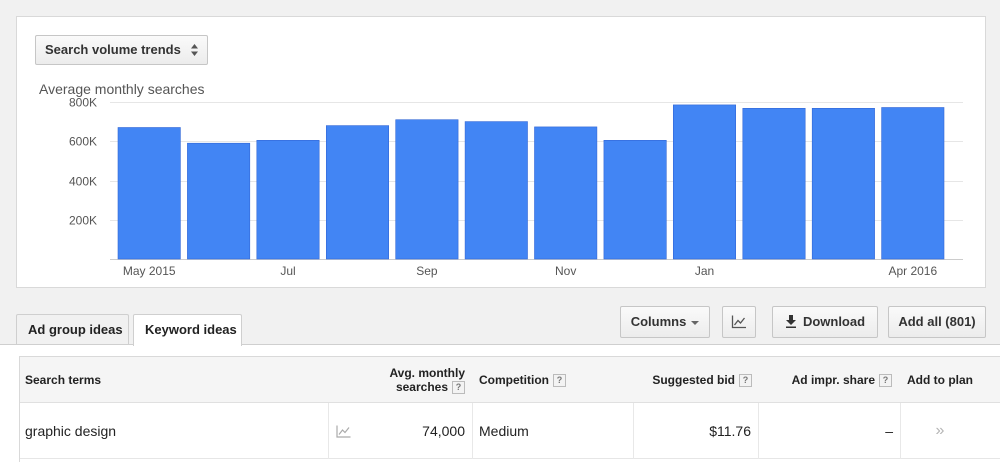 The image size is (1000, 462). I want to click on header-competition: Competition?, so click(559, 380).